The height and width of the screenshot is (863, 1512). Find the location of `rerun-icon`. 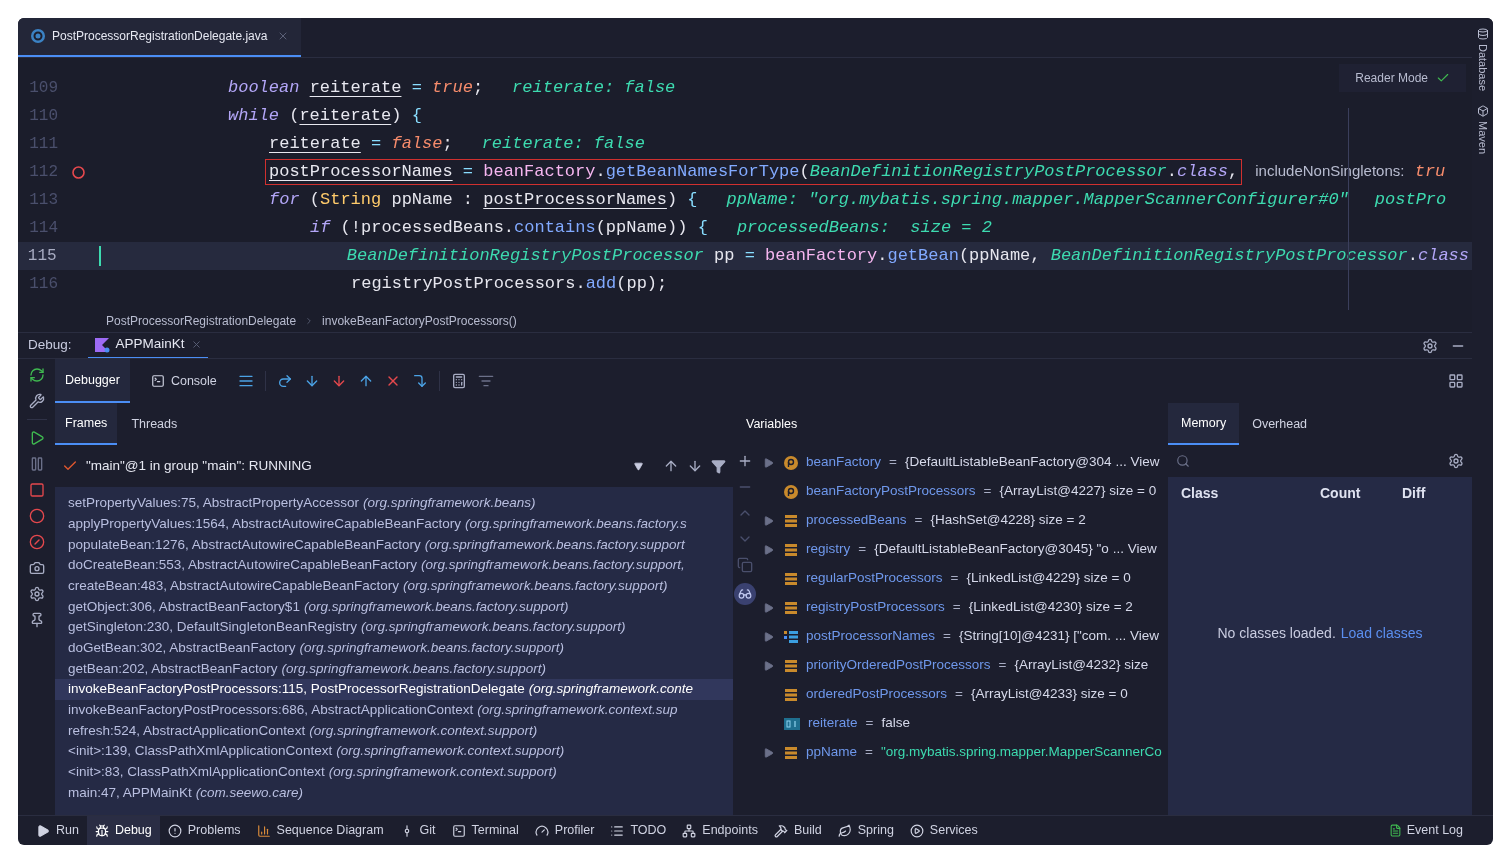

rerun-icon is located at coordinates (36, 375).